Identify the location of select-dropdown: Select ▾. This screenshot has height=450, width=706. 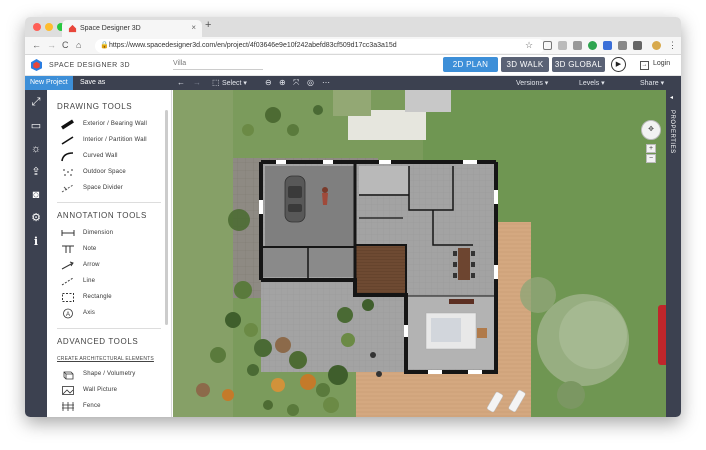
(234, 83).